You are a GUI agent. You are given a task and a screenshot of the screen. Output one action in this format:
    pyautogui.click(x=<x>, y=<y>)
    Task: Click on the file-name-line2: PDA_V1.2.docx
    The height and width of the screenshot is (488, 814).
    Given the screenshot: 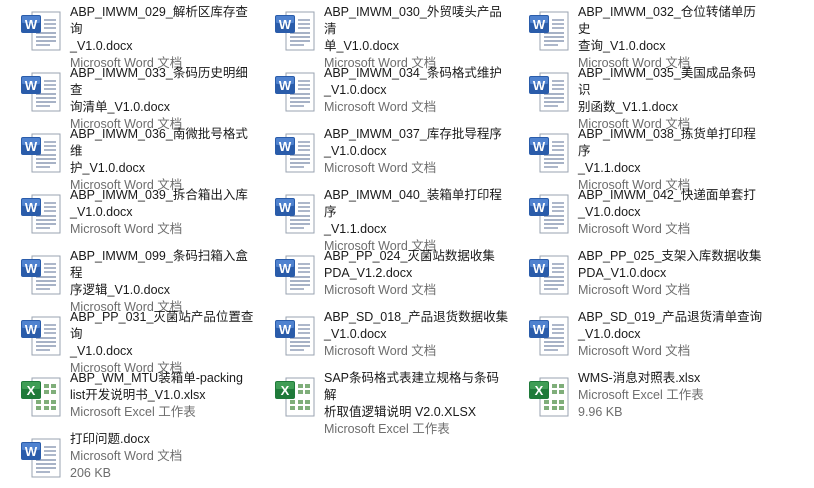 What is the action you would take?
    pyautogui.click(x=368, y=273)
    